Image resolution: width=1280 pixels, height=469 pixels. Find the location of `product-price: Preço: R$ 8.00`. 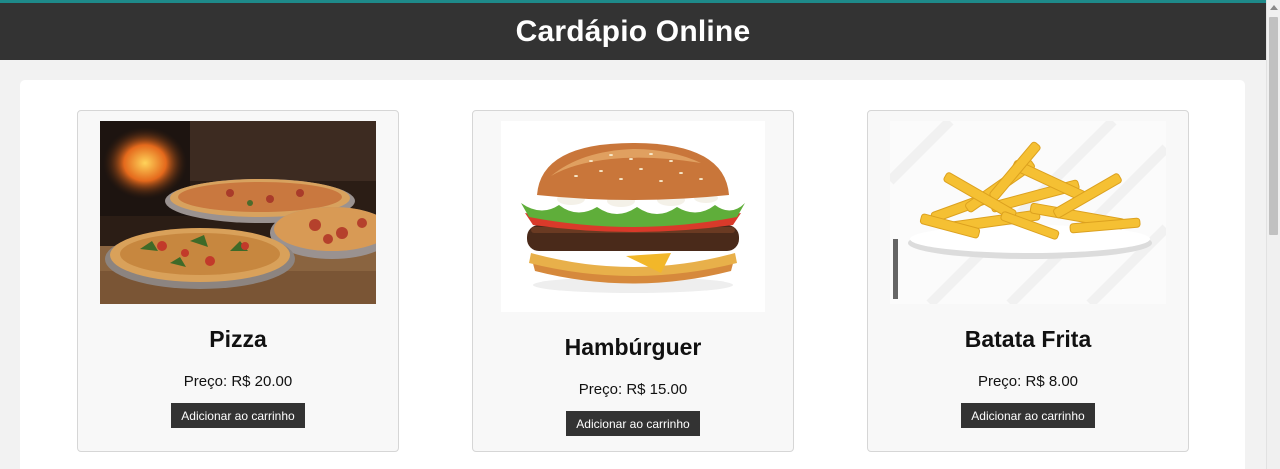

product-price: Preço: R$ 8.00 is located at coordinates (1028, 381).